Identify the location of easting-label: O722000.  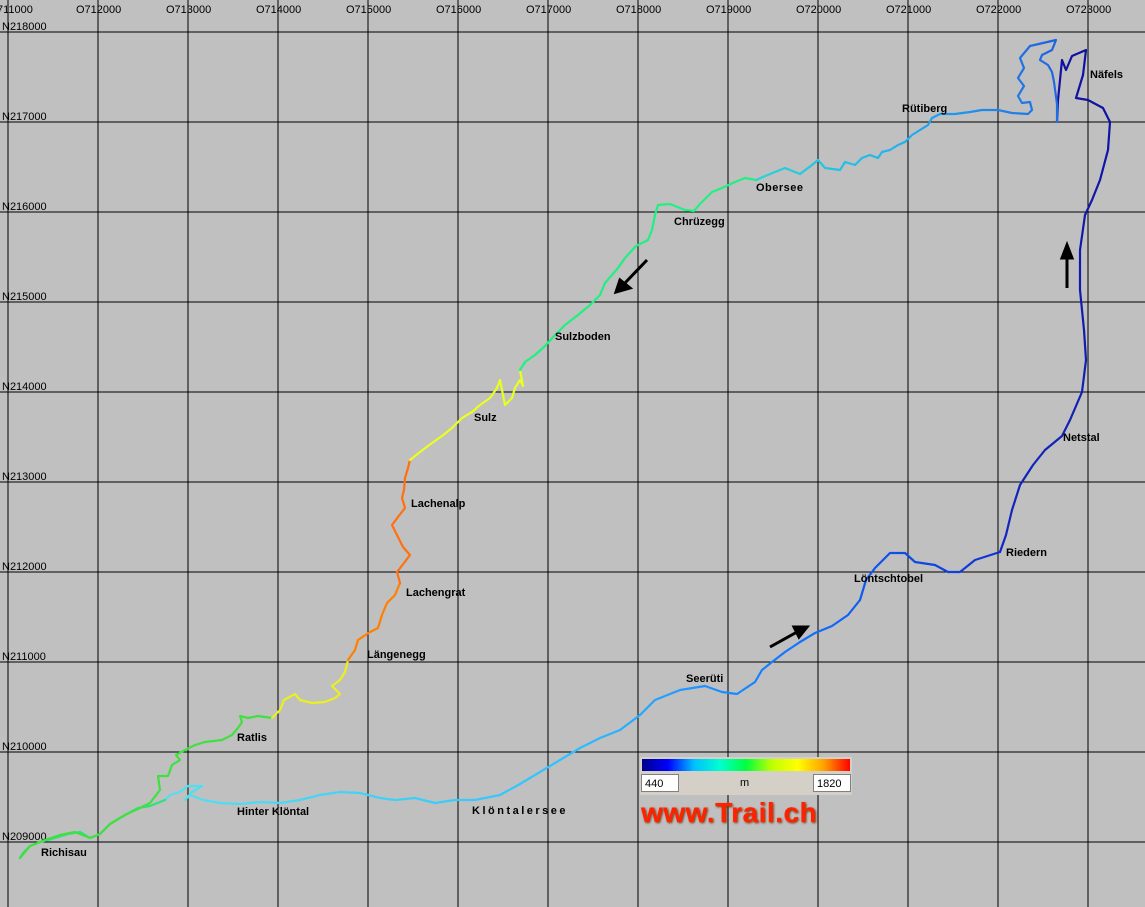
(998, 10).